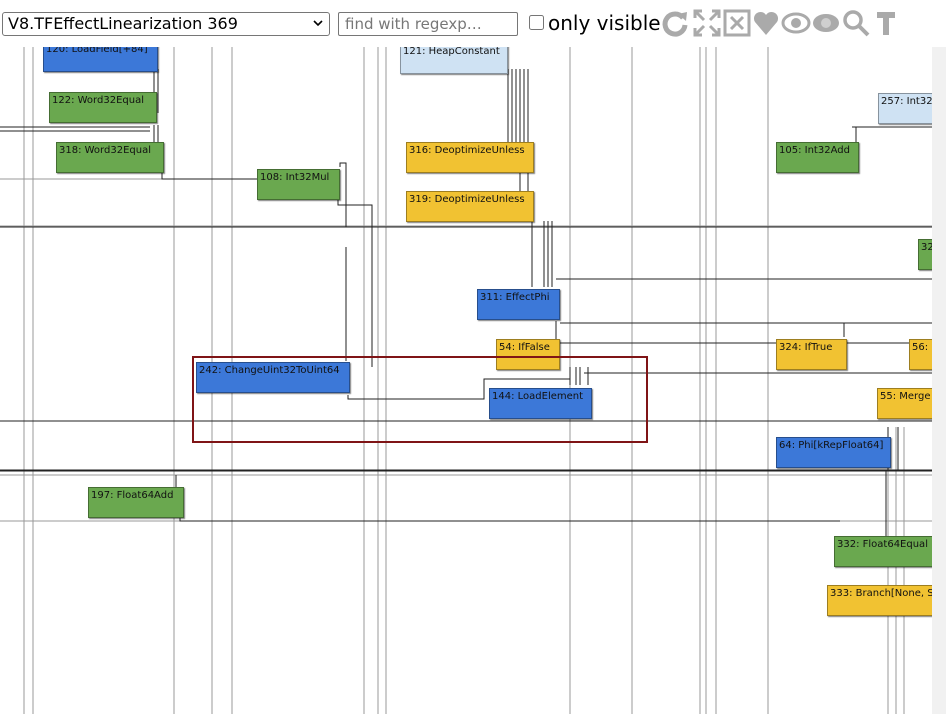 The image size is (946, 714). Describe the element at coordinates (811, 354) in the screenshot. I see `graph-node: 324: IfTrue` at that location.